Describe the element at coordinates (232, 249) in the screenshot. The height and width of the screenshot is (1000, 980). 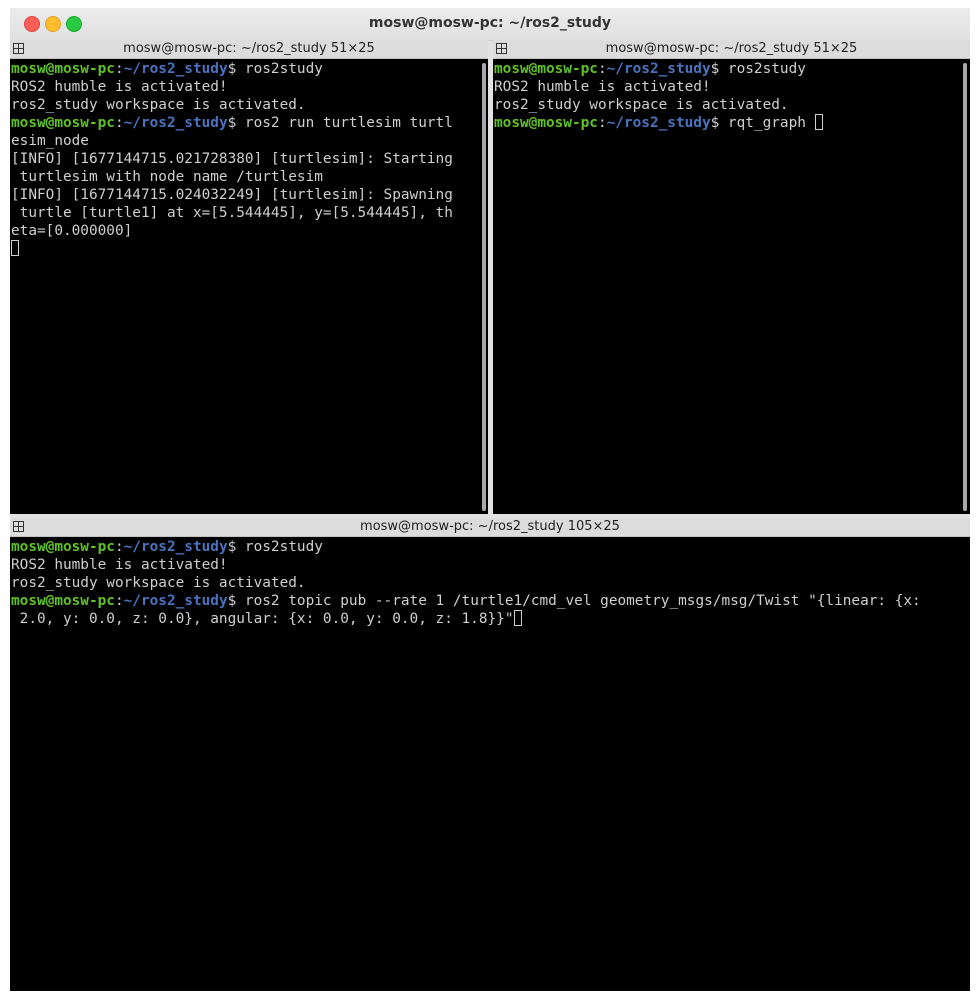
I see `terminal-line` at that location.